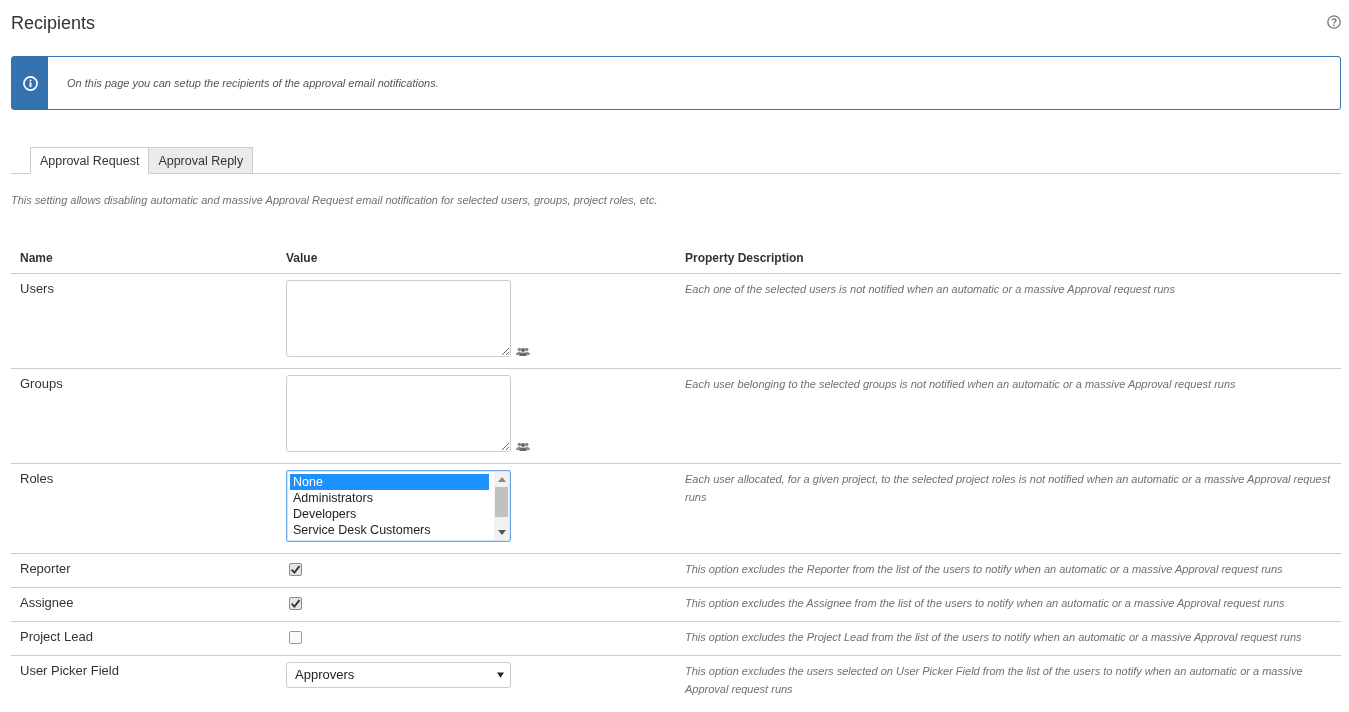  What do you see at coordinates (993, 637) in the screenshot?
I see `property-description: This option excludes the Project Lead from the list of the users to notify when an automatic or a massive Approval request runs` at bounding box center [993, 637].